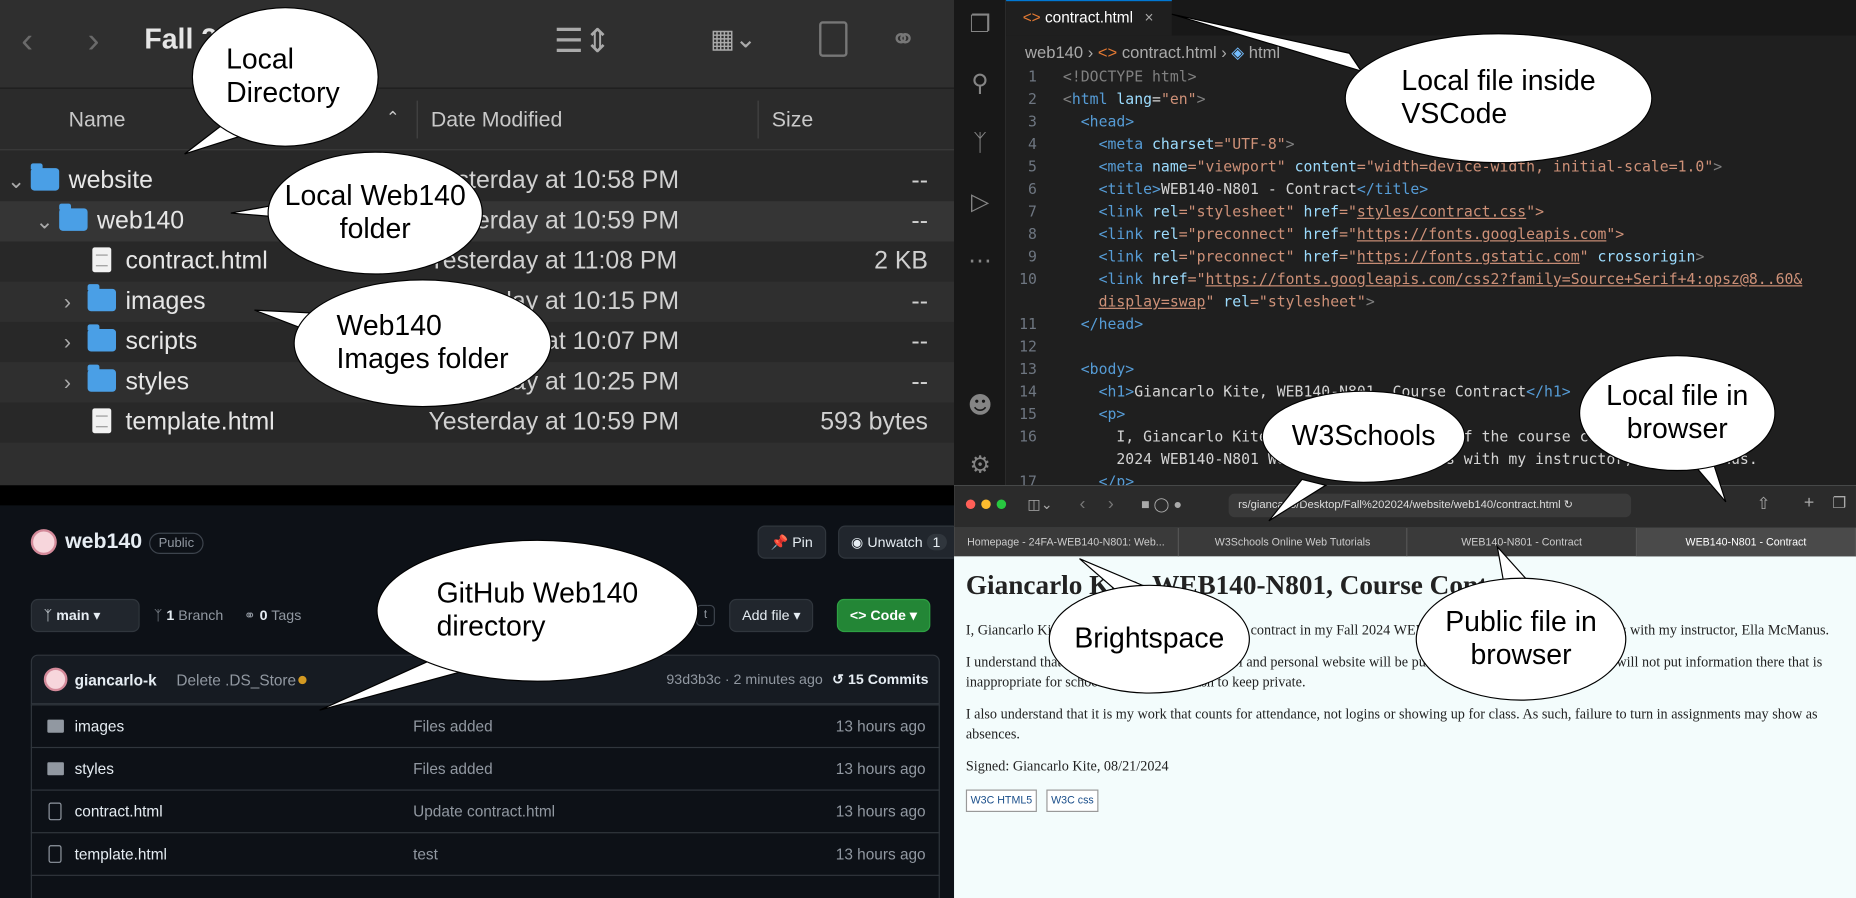 The width and height of the screenshot is (1856, 898). Describe the element at coordinates (537, 610) in the screenshot. I see `callout-github: GitHub Web140 directory` at that location.